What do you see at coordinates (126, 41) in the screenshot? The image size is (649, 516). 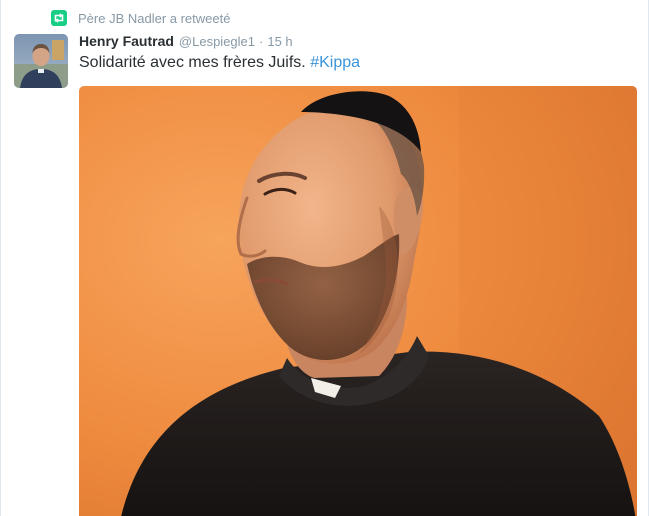 I see `author-fullname: Henry Fautrad` at bounding box center [126, 41].